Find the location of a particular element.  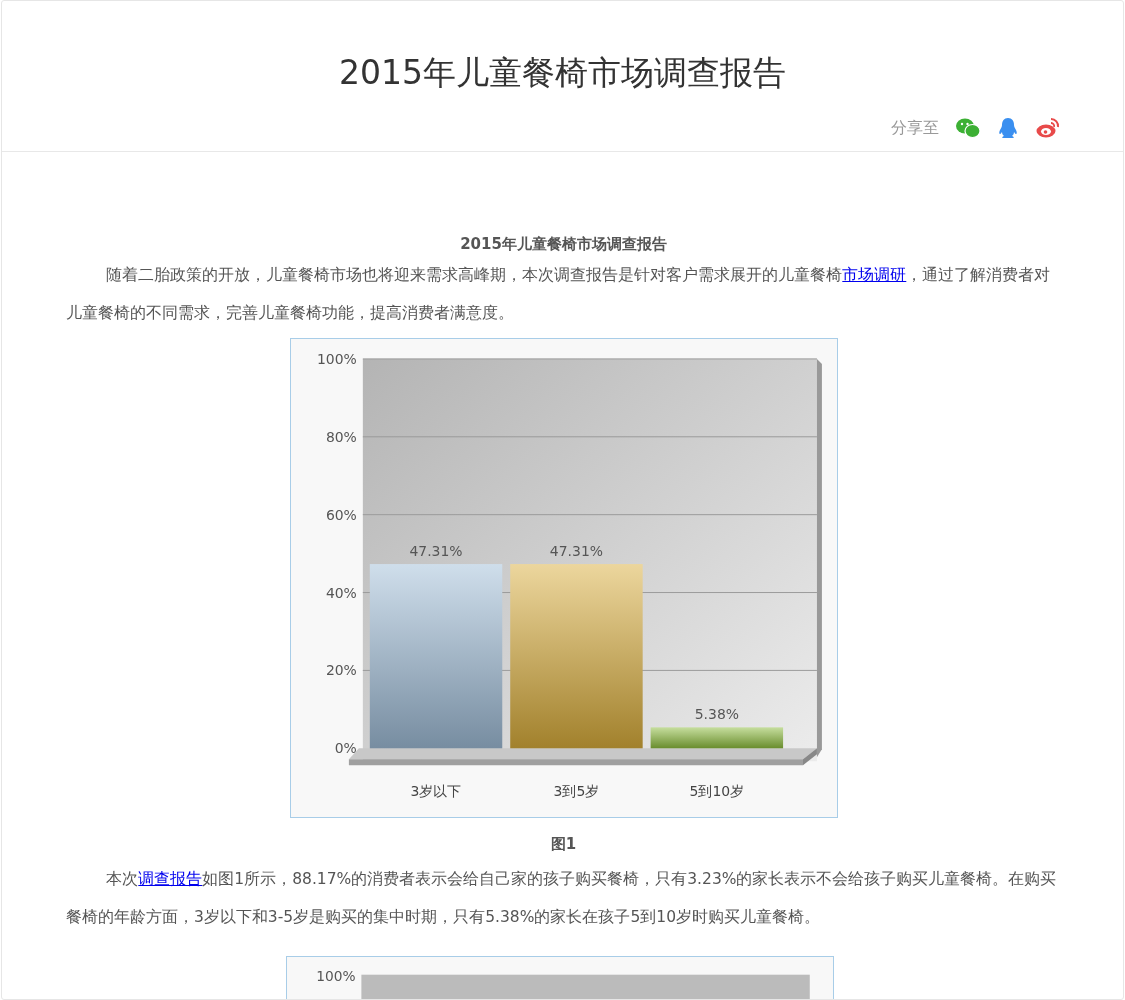

figure-caption: 图1 is located at coordinates (563, 844).